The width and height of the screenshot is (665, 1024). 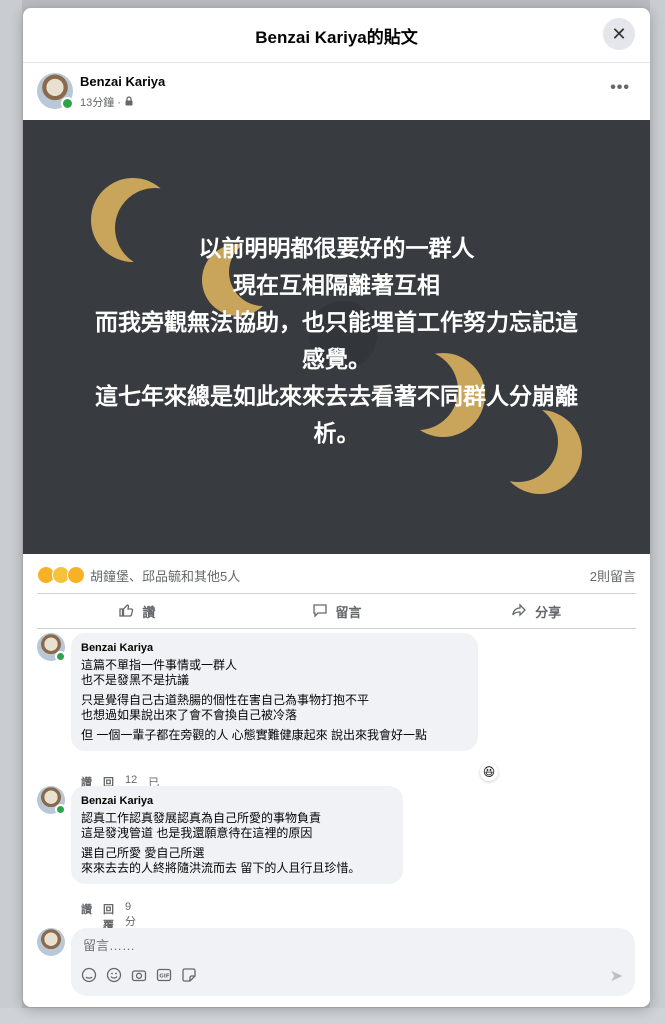 I want to click on comment-input-box: GIF ➤, so click(x=353, y=962).